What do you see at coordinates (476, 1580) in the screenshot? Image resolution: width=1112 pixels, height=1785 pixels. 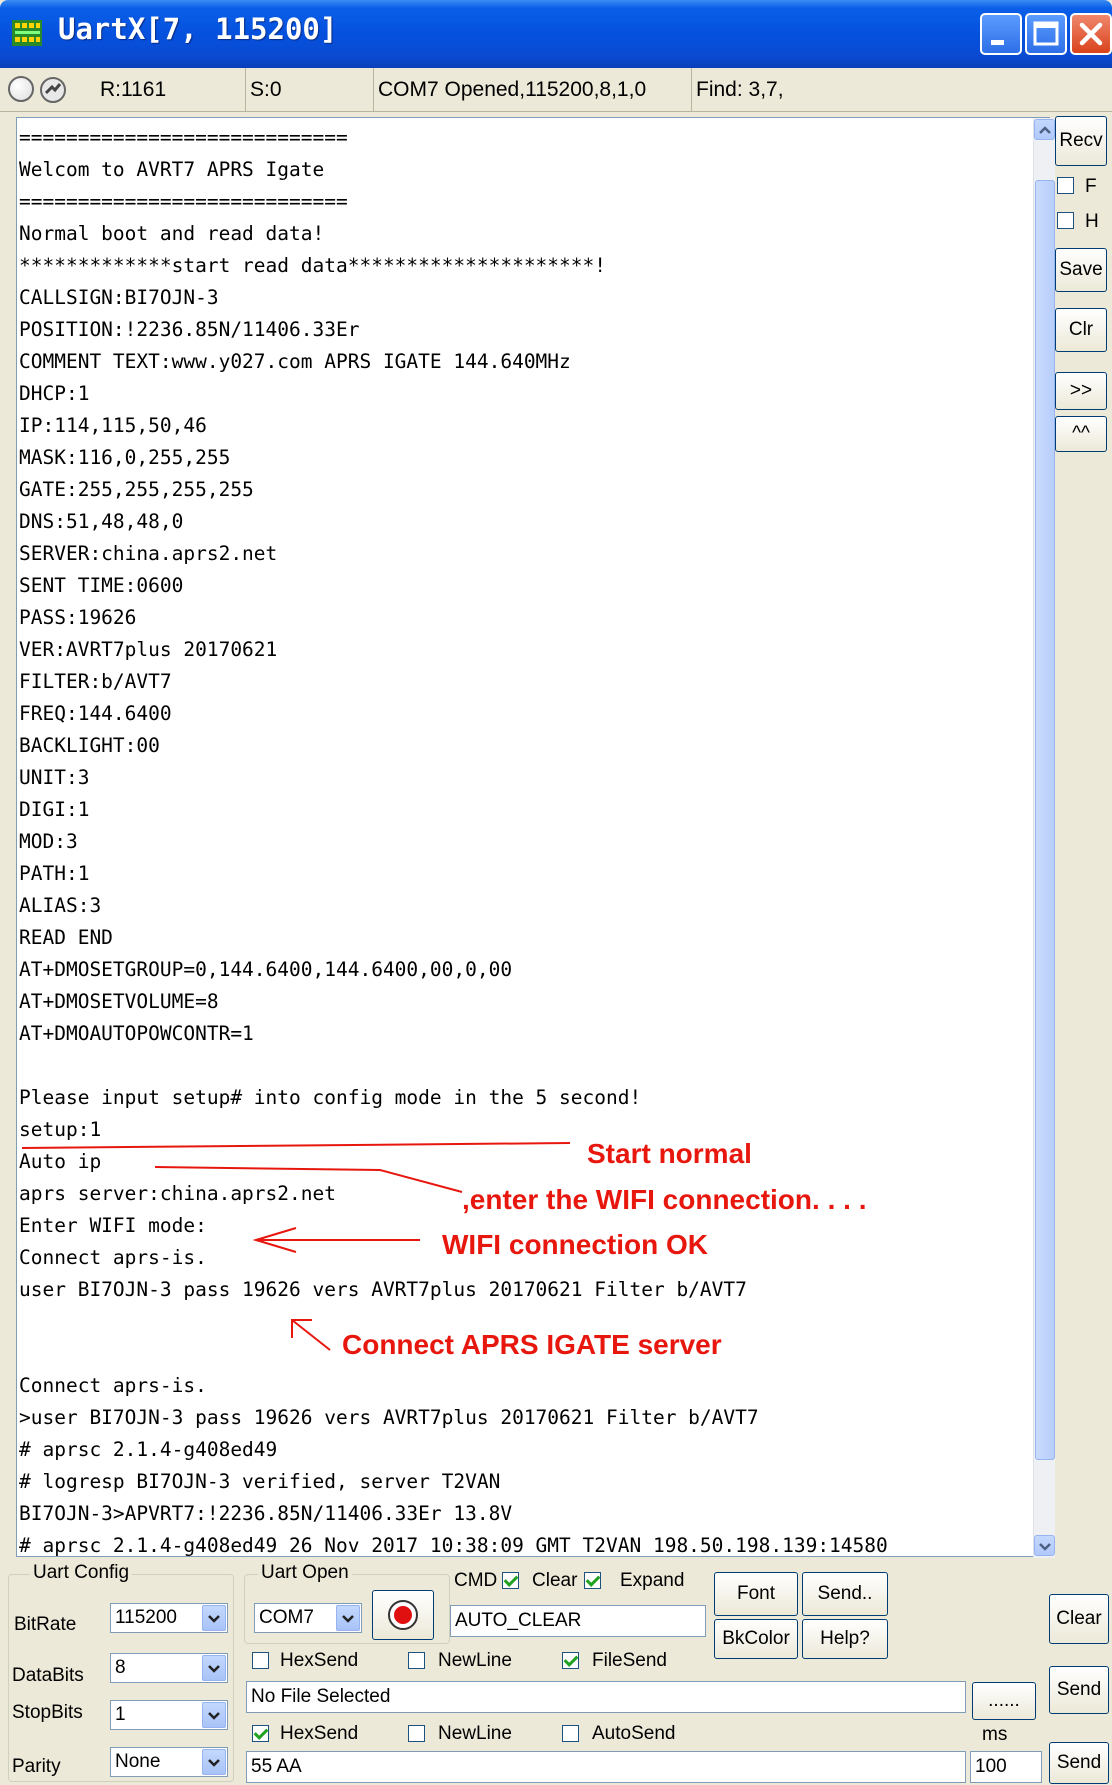 I see `cmd-label: CMD` at bounding box center [476, 1580].